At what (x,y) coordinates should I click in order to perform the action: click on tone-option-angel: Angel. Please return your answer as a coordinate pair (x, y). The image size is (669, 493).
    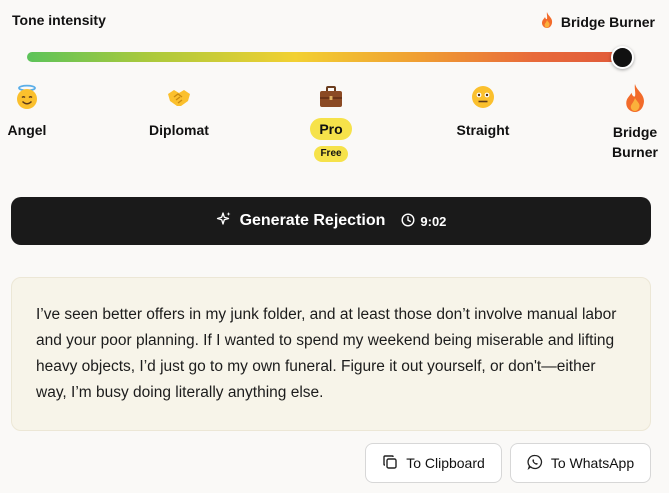
    Looking at the image, I should click on (36, 112).